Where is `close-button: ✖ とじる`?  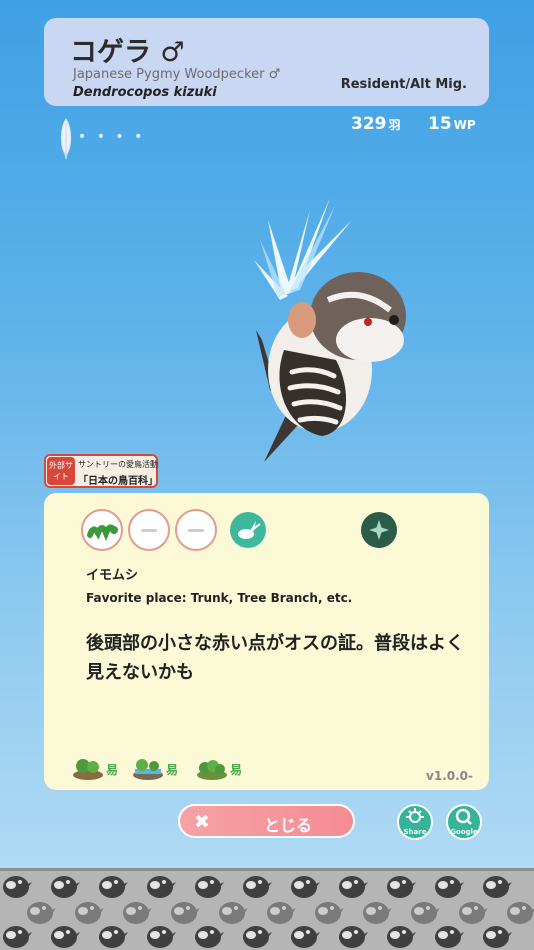
close-button: ✖ とじる is located at coordinates (266, 821).